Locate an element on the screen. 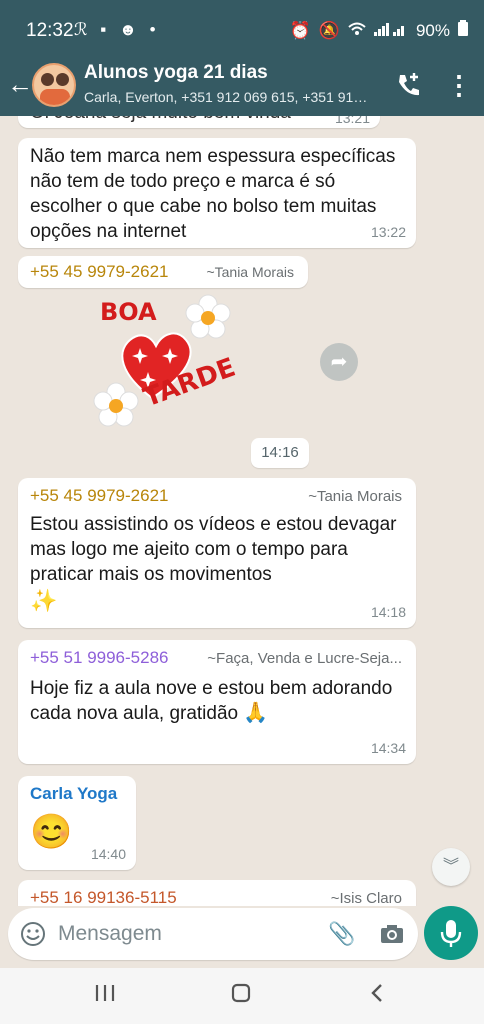 This screenshot has height=1024, width=484. message-bubble: +55 45 9979-2621 ~Tania Morais is located at coordinates (163, 272).